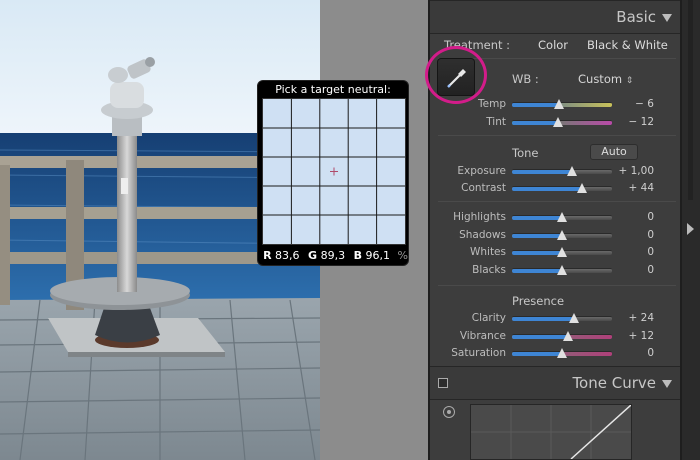  Describe the element at coordinates (377, 255) in the screenshot. I see `blue-channel-value: 96,1` at that location.